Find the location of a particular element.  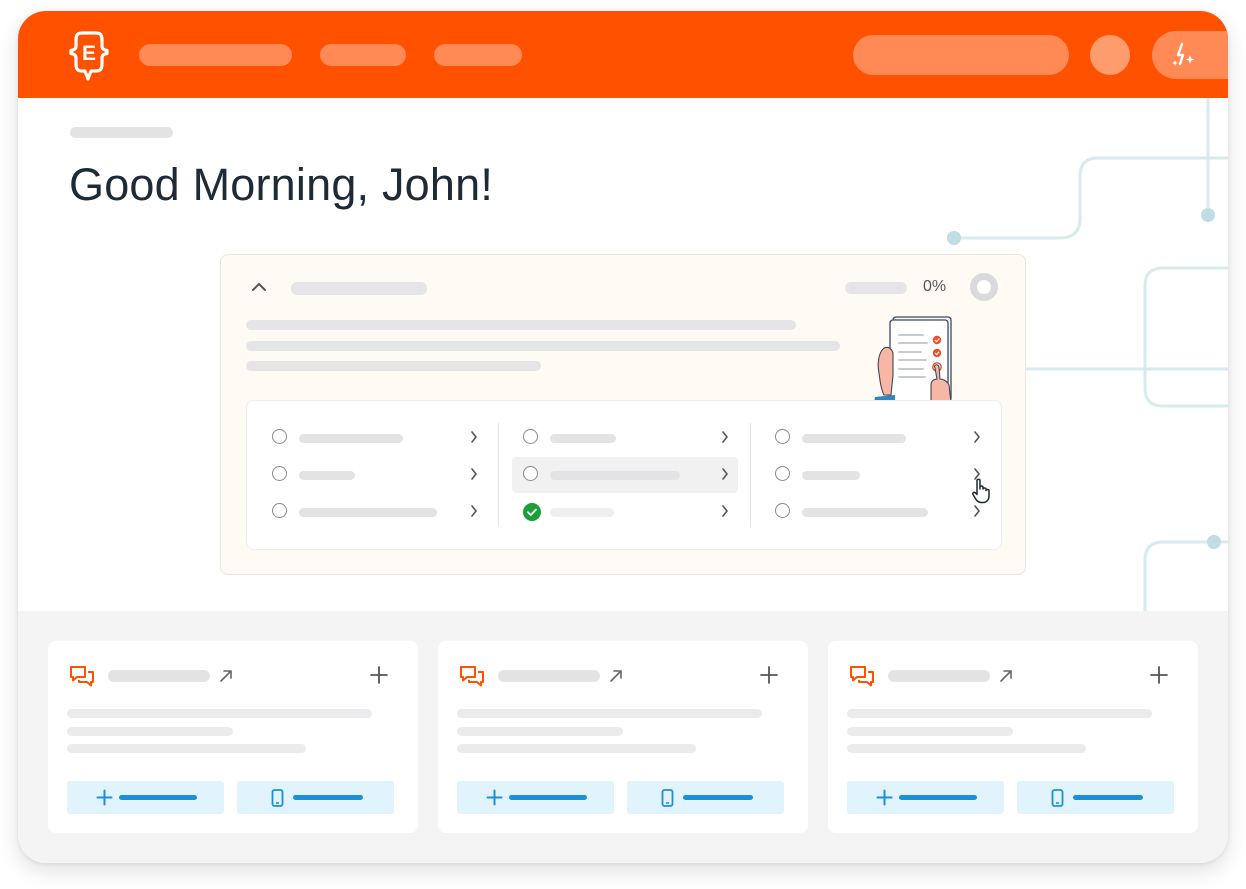

logo-icon: E is located at coordinates (89, 56).